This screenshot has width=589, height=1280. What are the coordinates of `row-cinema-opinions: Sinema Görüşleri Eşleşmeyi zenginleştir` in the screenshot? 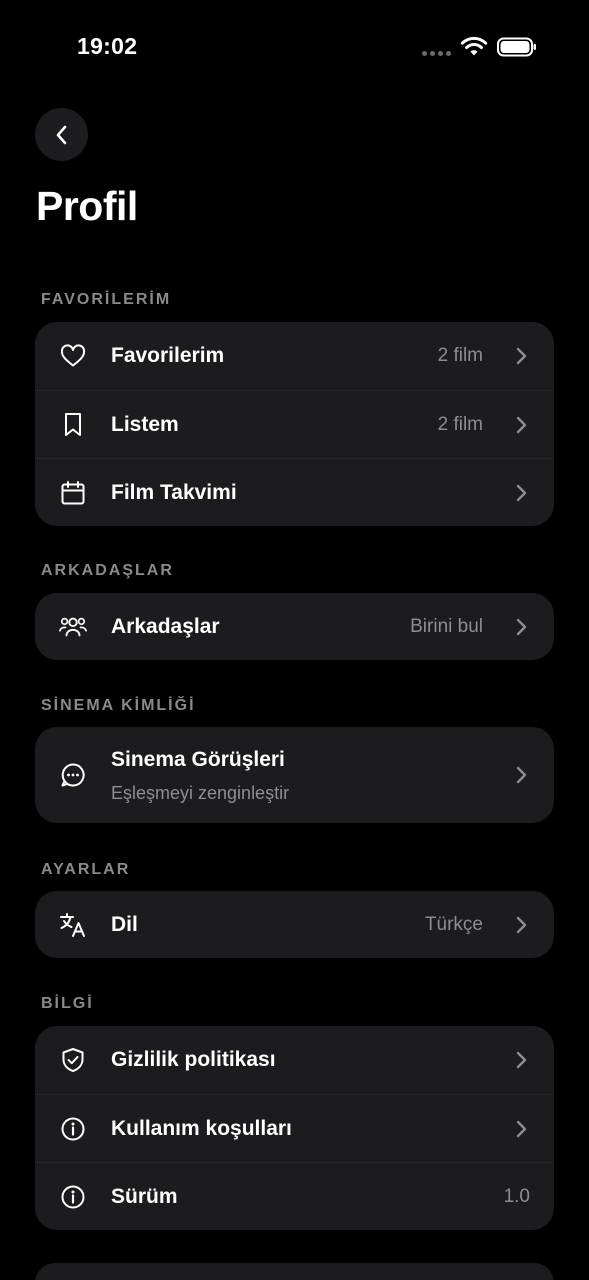 It's located at (294, 775).